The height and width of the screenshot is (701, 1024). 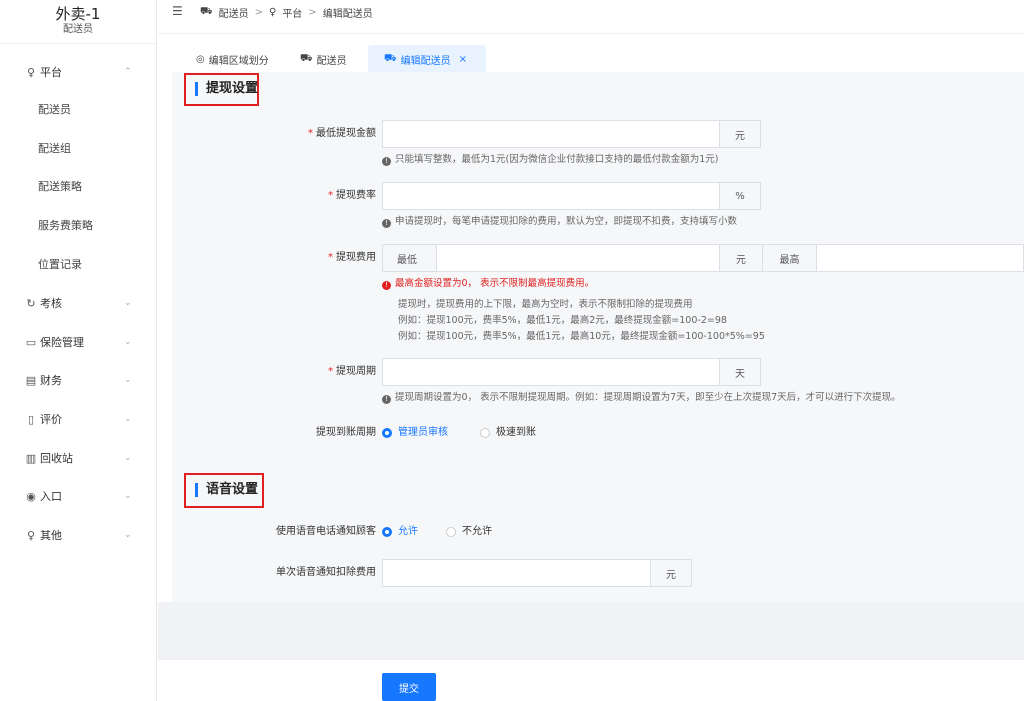 What do you see at coordinates (234, 12) in the screenshot?
I see `breadcrumb-item: 配送员` at bounding box center [234, 12].